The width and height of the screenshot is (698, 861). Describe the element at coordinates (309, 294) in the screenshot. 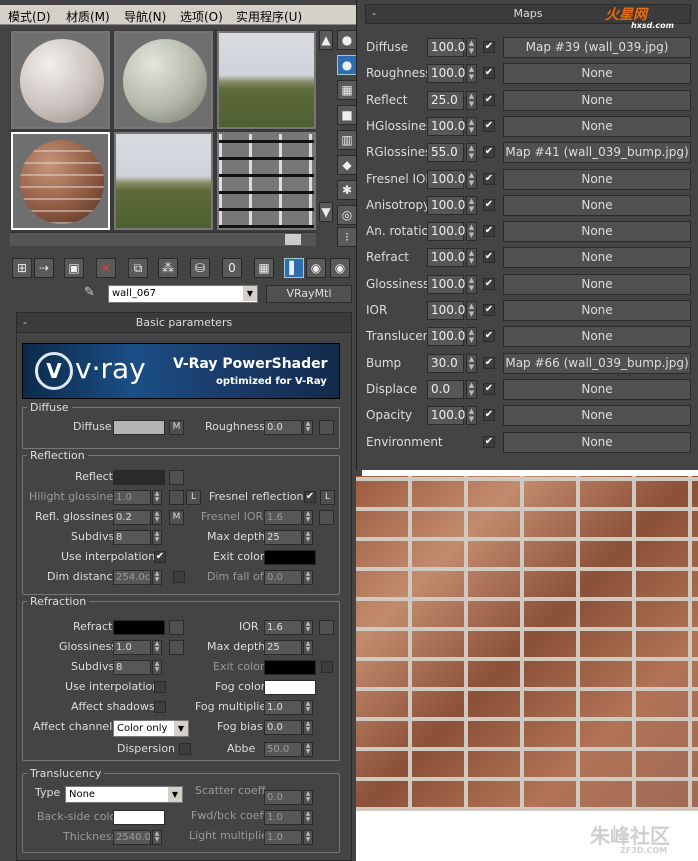

I see `material-type-button: VRayMtl` at that location.